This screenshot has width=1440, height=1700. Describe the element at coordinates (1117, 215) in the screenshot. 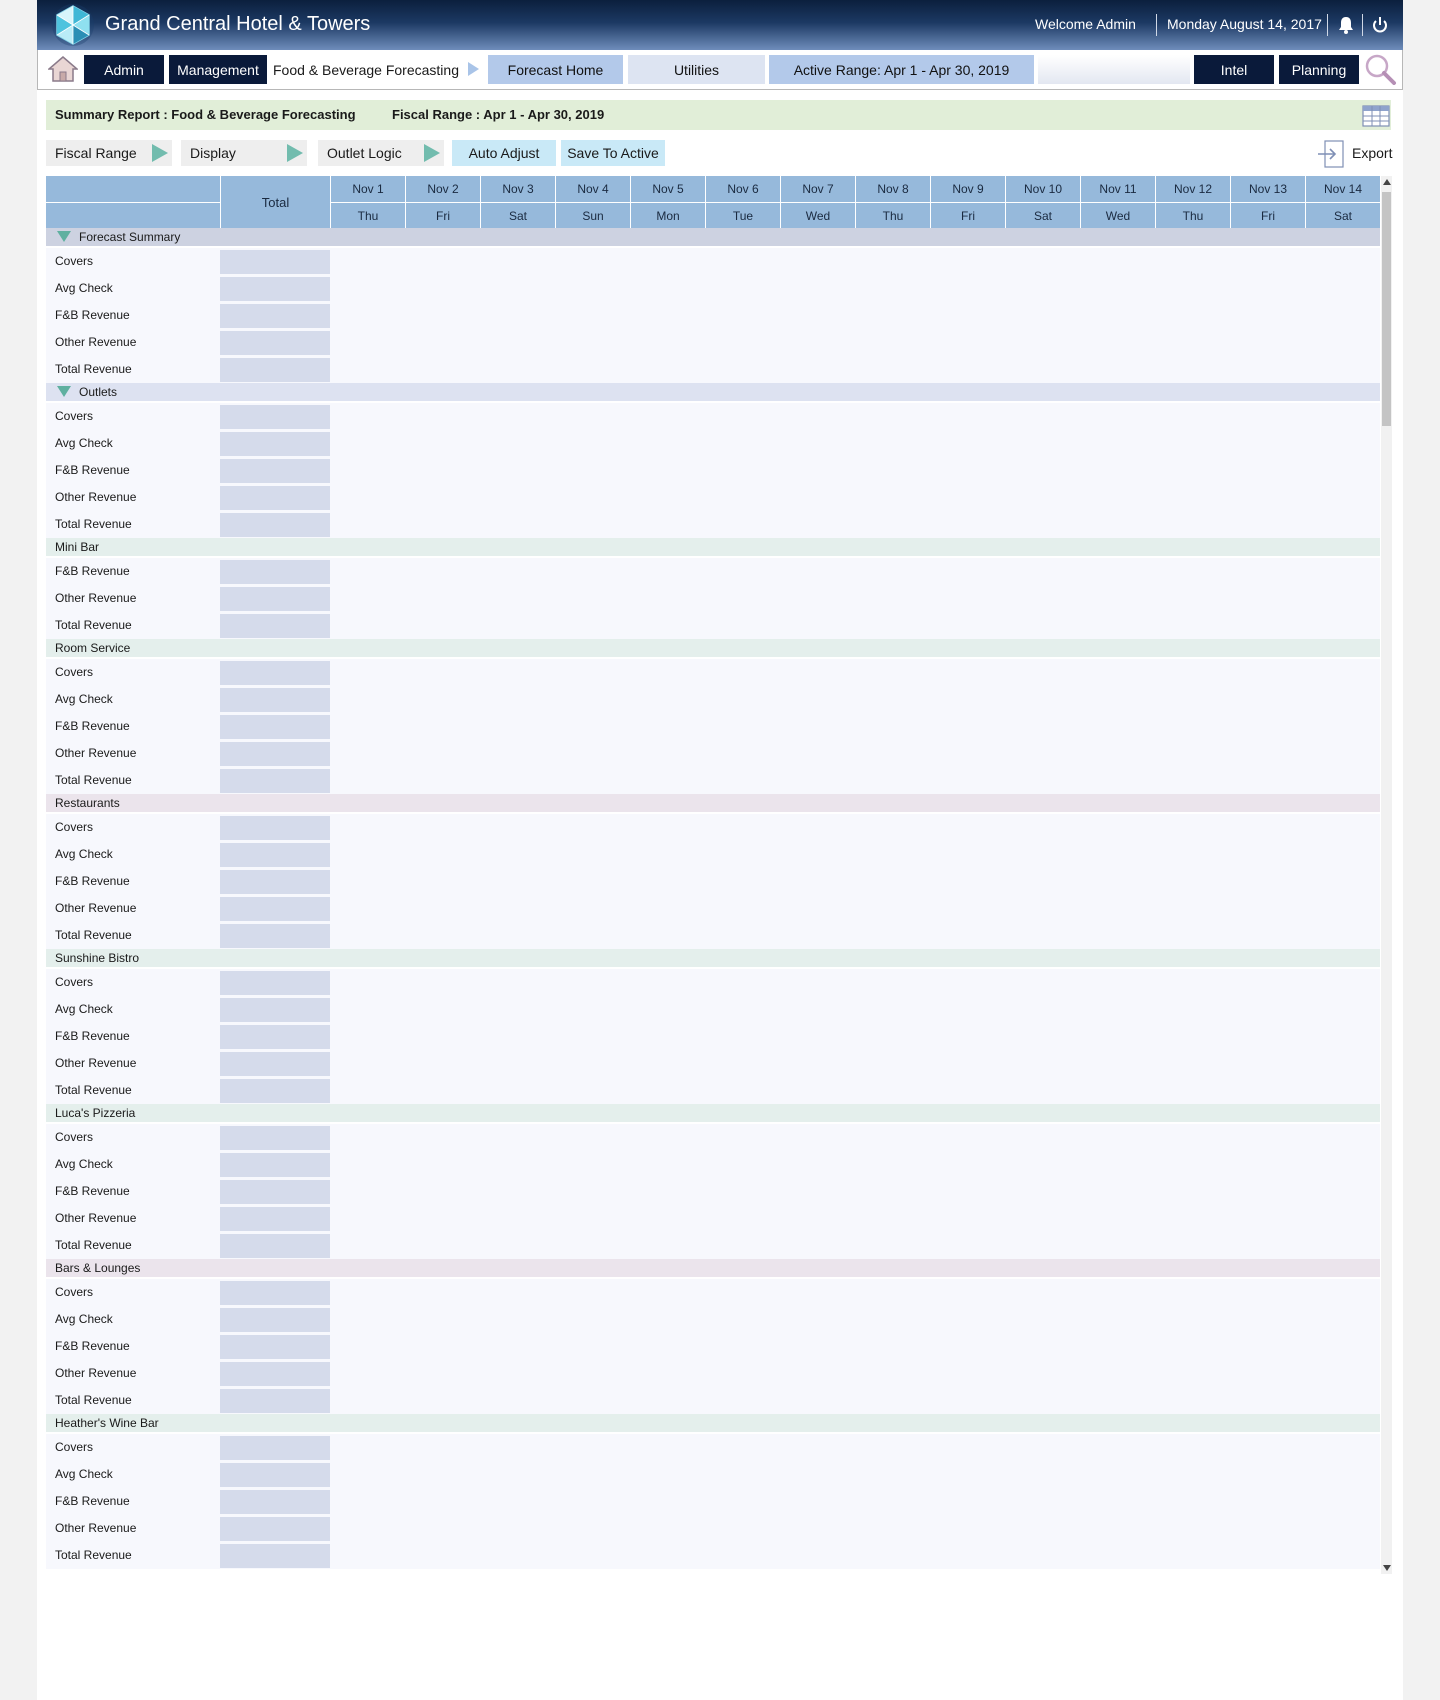

I see `column-day-header: Wed` at that location.